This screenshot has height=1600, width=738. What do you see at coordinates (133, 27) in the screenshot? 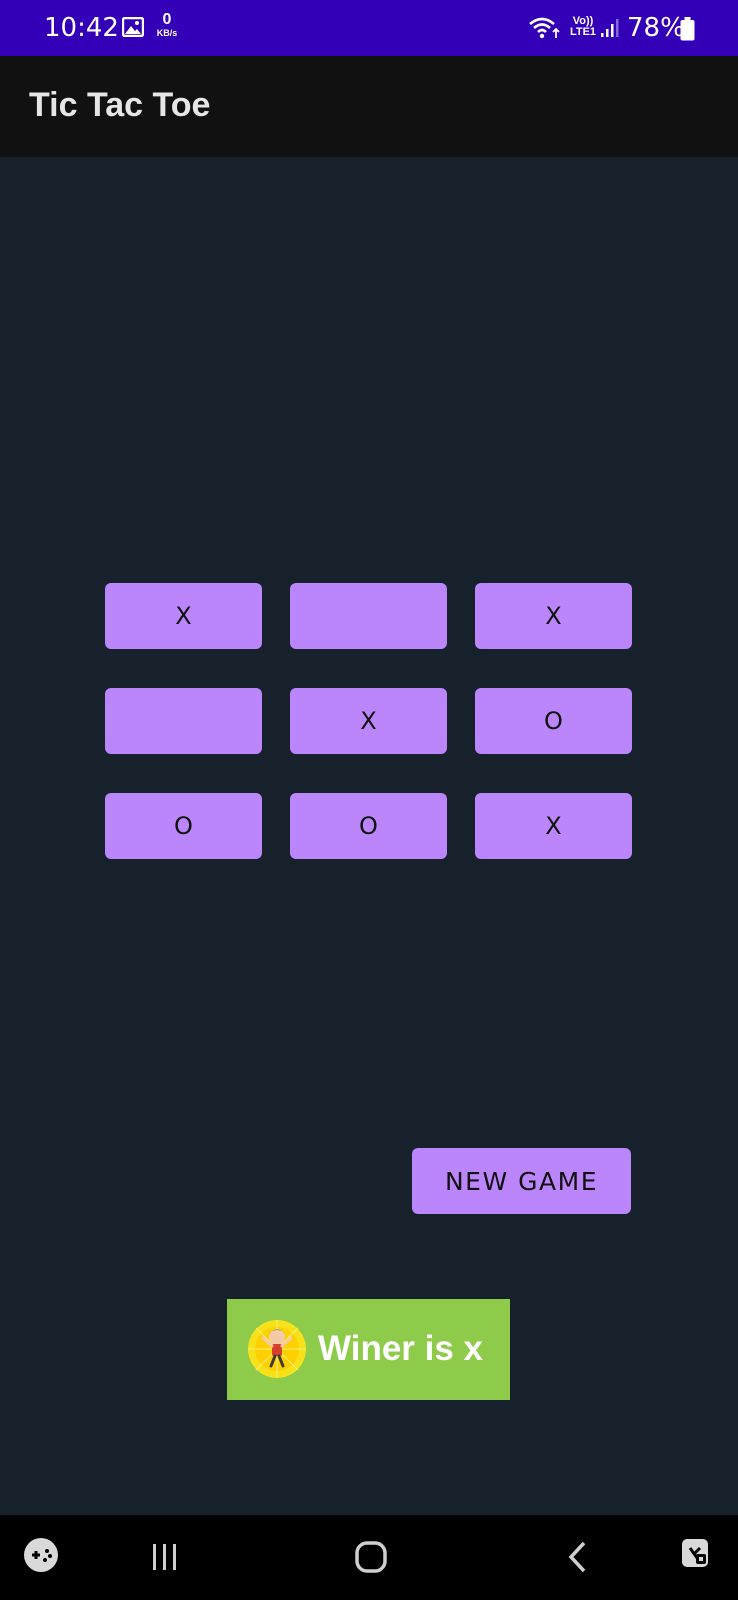
I see `gallery-icon` at bounding box center [133, 27].